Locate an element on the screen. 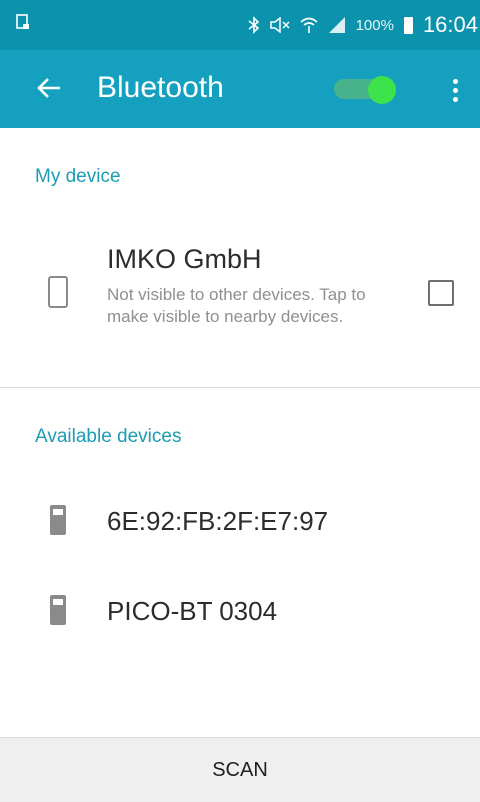 The height and width of the screenshot is (802, 480). app-bar: Bluetooth is located at coordinates (240, 89).